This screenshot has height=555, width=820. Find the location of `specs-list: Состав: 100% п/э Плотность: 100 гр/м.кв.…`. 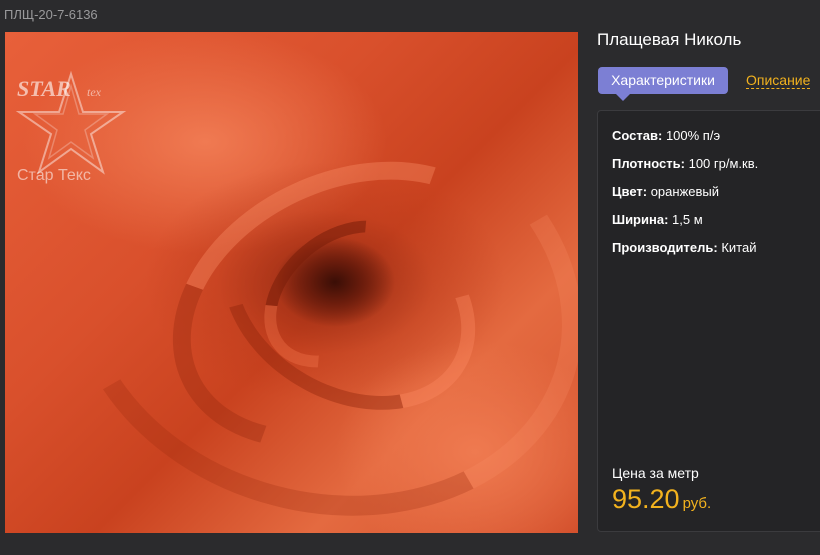

specs-list: Состав: 100% п/э Плотность: 100 гр/м.кв.… is located at coordinates (685, 197).